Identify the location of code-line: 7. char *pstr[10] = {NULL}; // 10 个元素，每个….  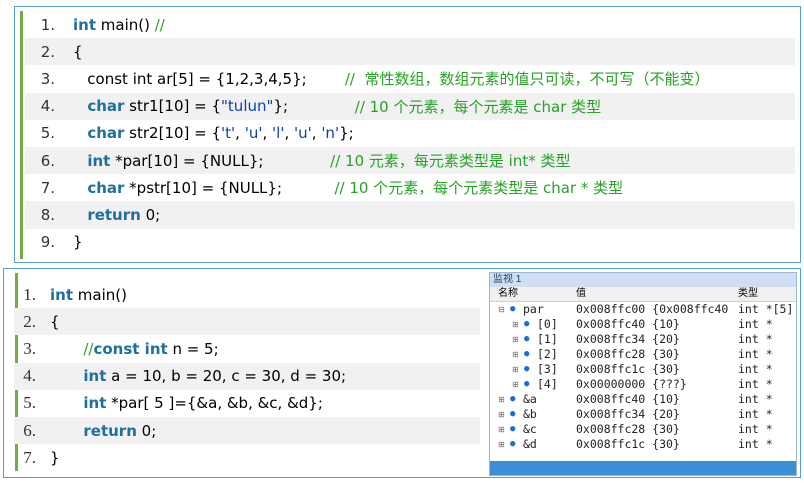
(410, 187).